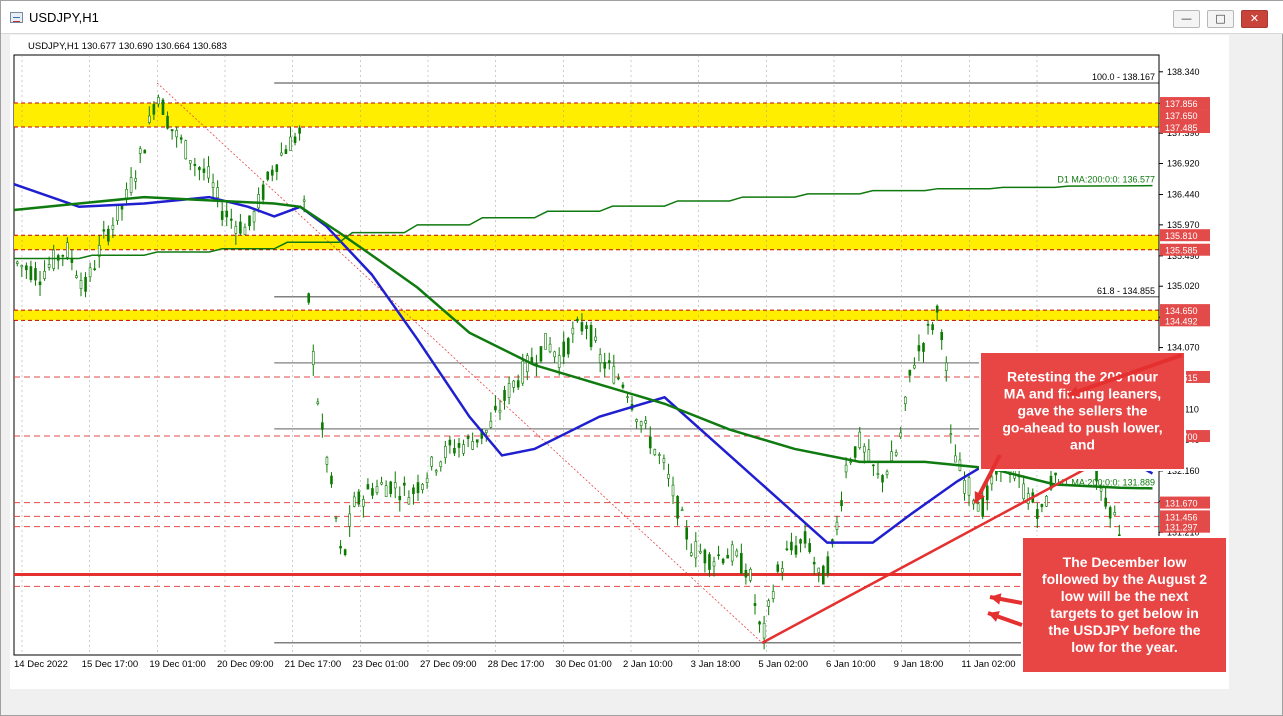  Describe the element at coordinates (245, 664) in the screenshot. I see `x-axis-tick-label: 20 Dec 09:00` at that location.